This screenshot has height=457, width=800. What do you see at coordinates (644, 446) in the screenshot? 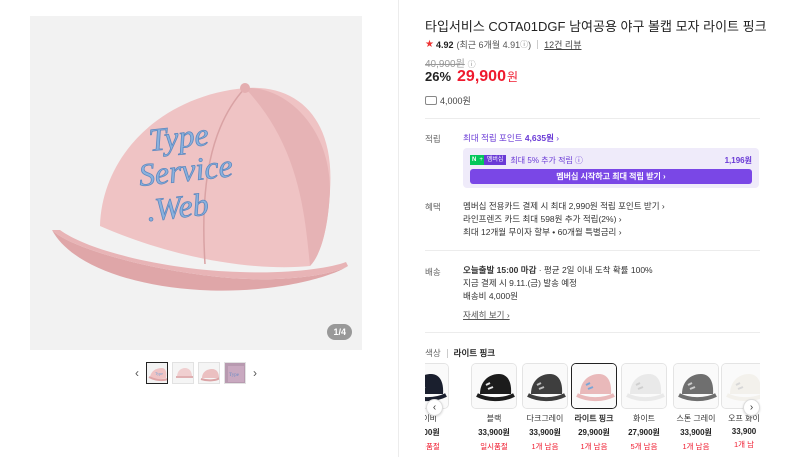
I see `color-option-stock: 5개 남음` at bounding box center [644, 446].